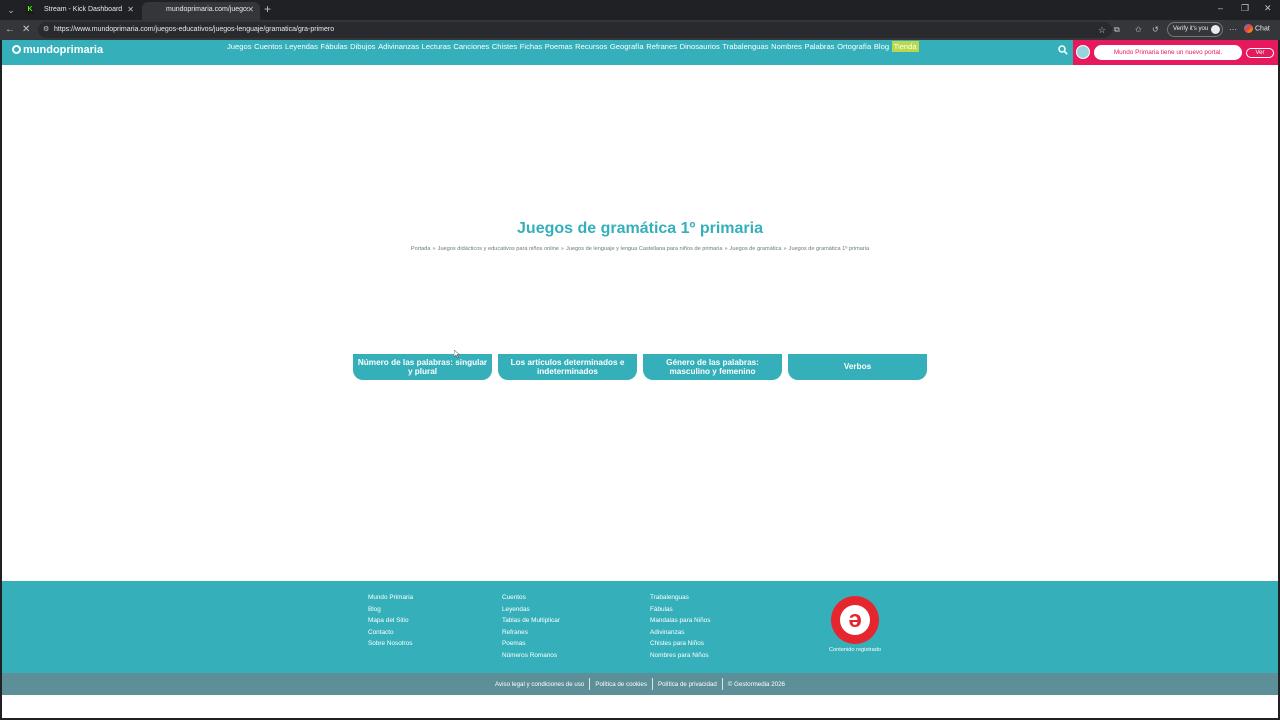  Describe the element at coordinates (11, 10) in the screenshot. I see `tab-search-icon: ⌄` at that location.